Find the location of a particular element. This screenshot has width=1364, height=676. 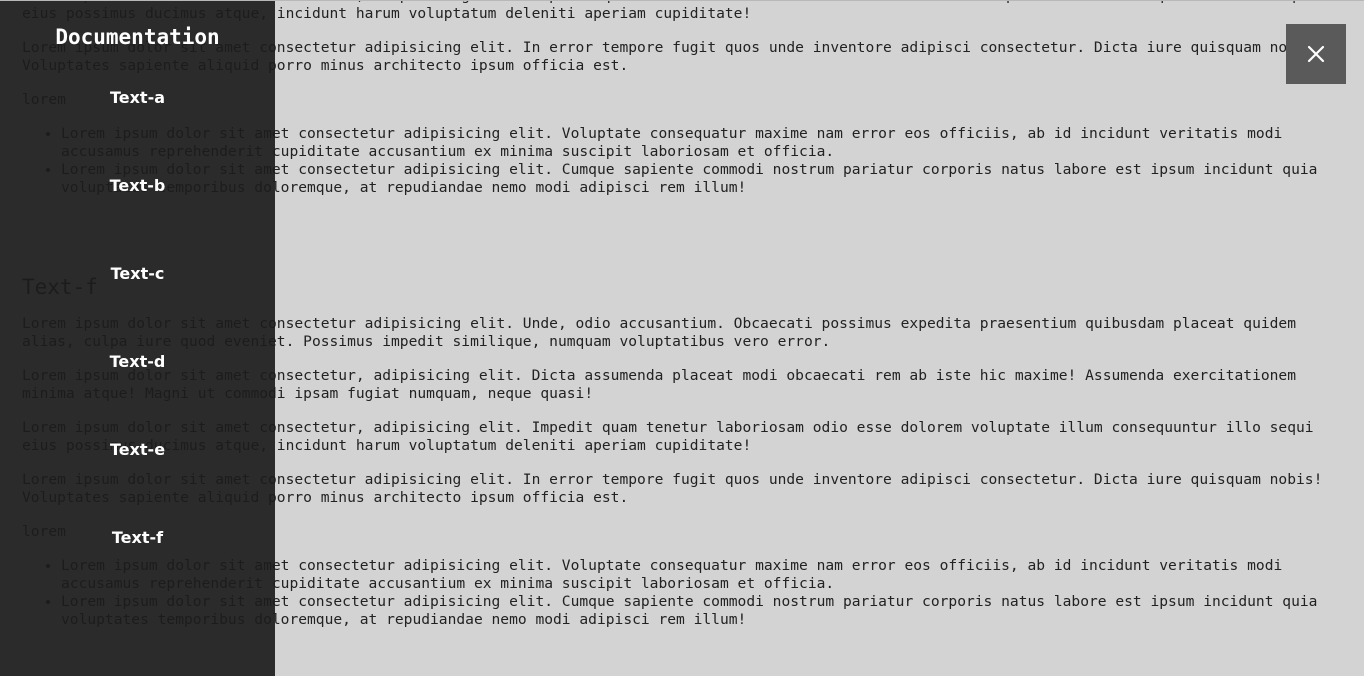

close-icon is located at coordinates (1316, 54).